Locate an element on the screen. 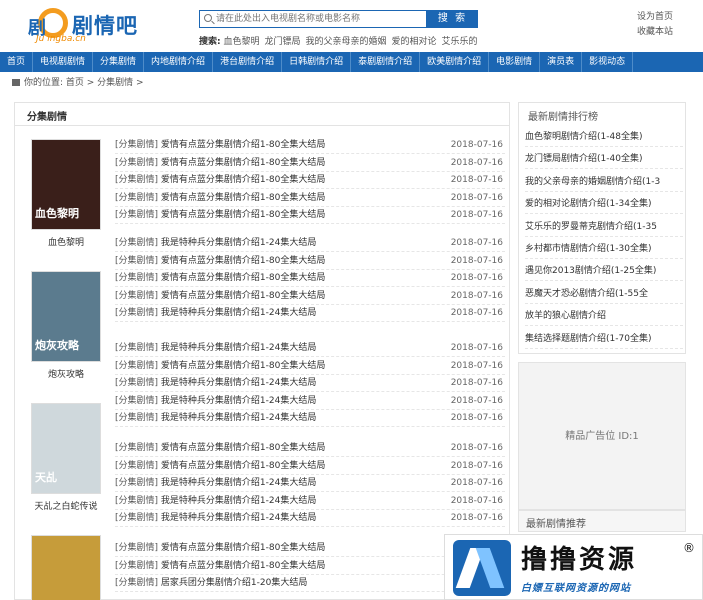 This screenshot has height=600, width=703. poster-name: 血色黎明 is located at coordinates (66, 241).